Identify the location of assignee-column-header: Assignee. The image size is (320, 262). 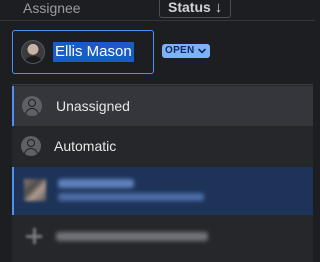
(52, 8).